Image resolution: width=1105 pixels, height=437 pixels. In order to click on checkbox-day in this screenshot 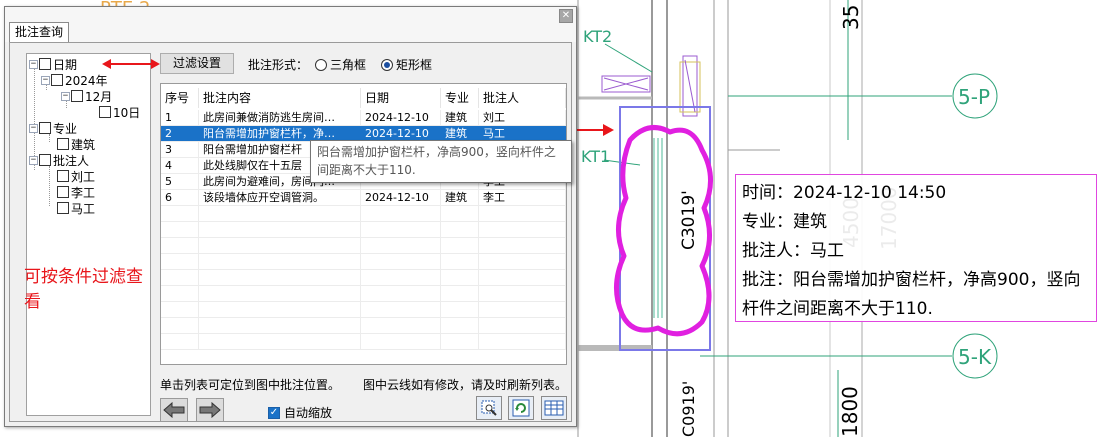, I will do `click(105, 112)`.